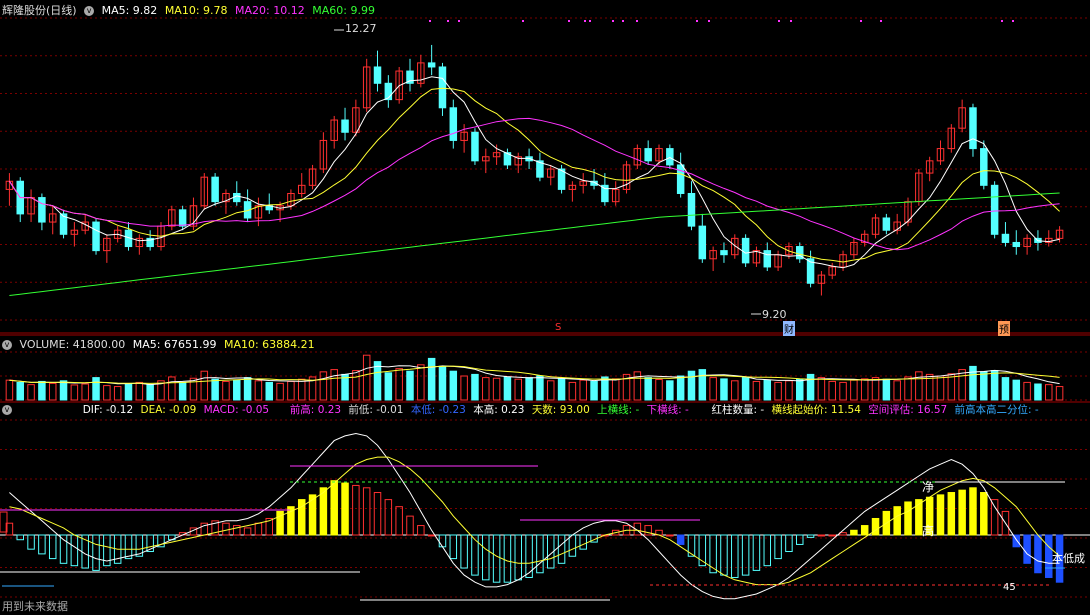 Image resolution: width=1090 pixels, height=615 pixels. Describe the element at coordinates (667, 410) in the screenshot. I see `xiahx-label: 下横线: -` at that location.